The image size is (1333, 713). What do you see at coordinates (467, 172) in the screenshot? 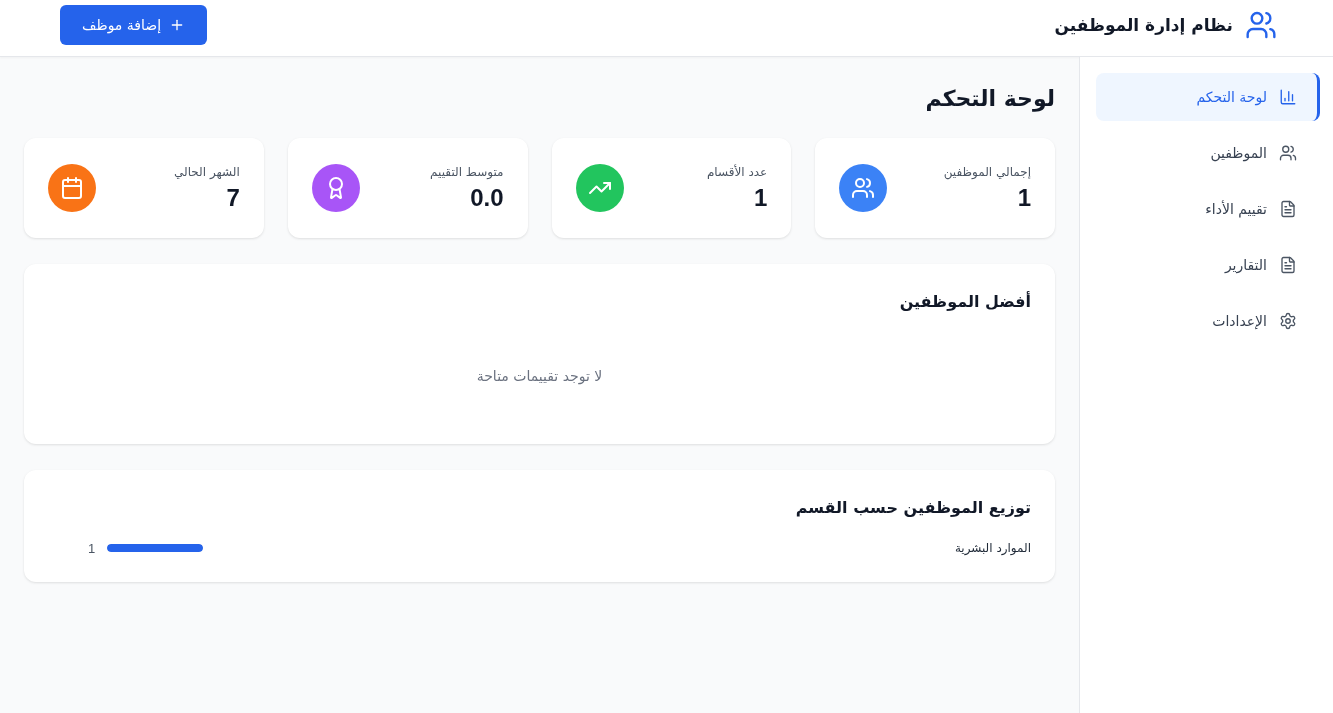
I see `stat-label: متوسط التقييم` at bounding box center [467, 172].